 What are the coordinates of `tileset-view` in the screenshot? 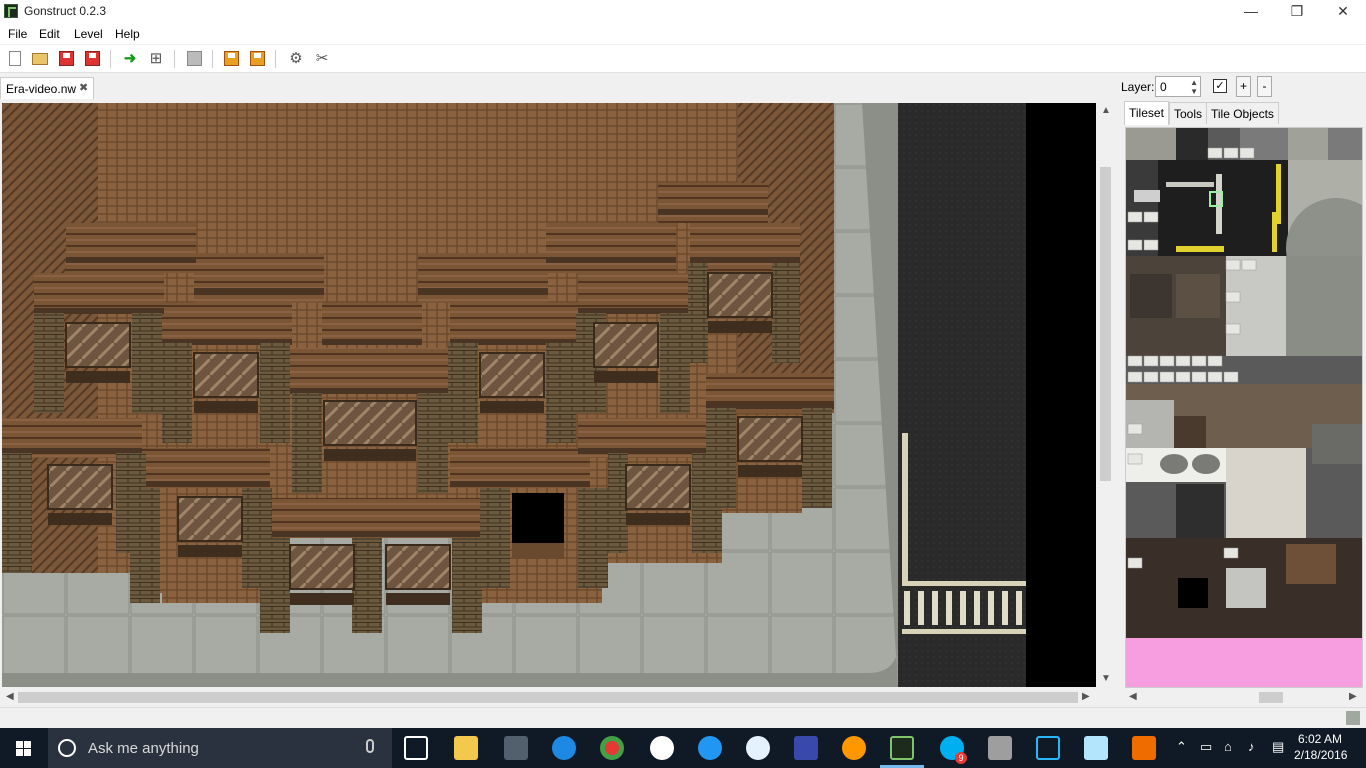 It's located at (1244, 407).